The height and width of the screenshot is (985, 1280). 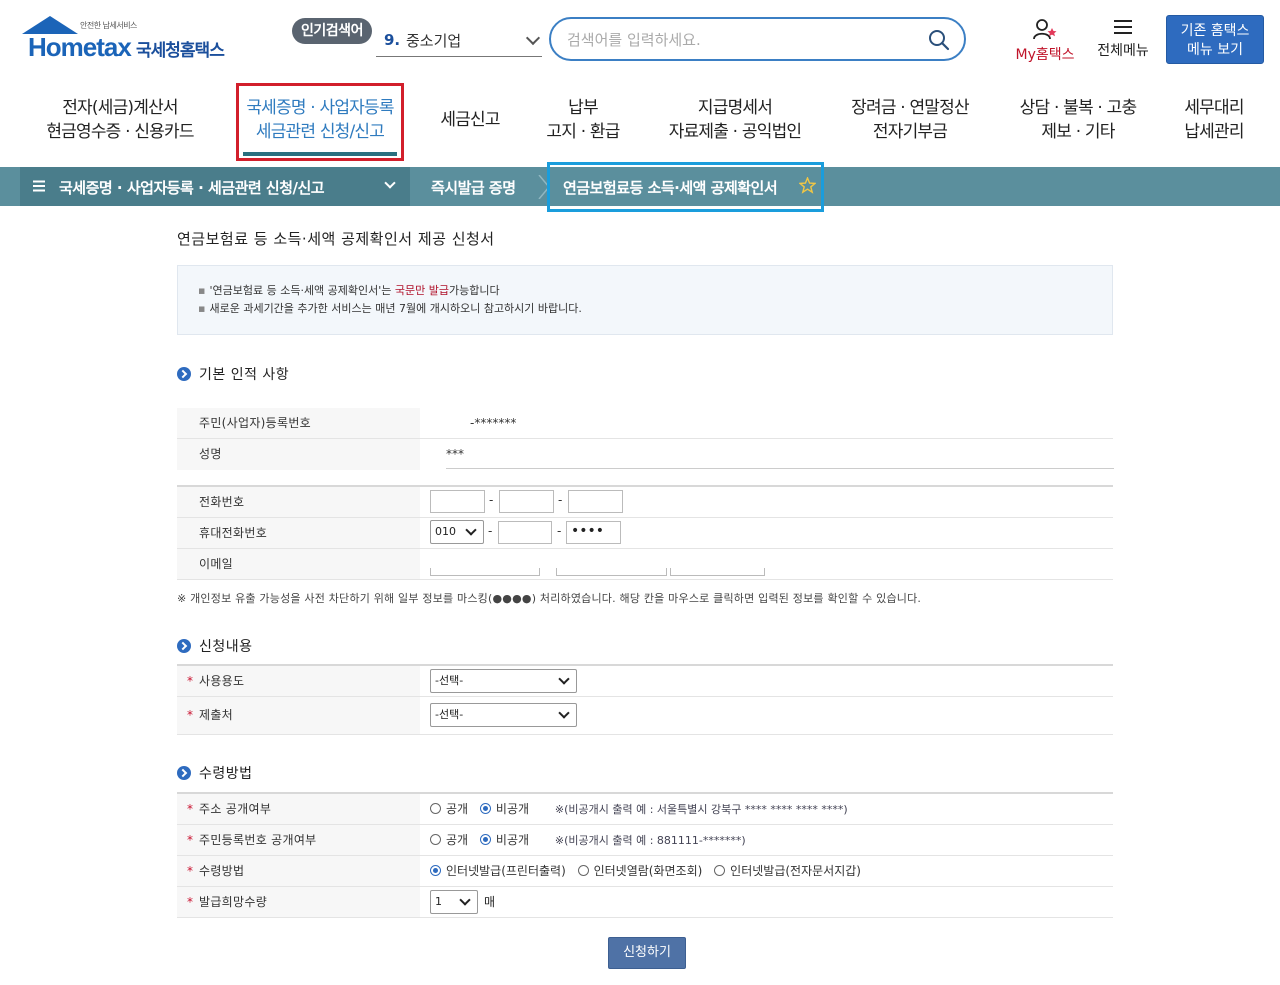 What do you see at coordinates (611, 572) in the screenshot?
I see `email-domain-input` at bounding box center [611, 572].